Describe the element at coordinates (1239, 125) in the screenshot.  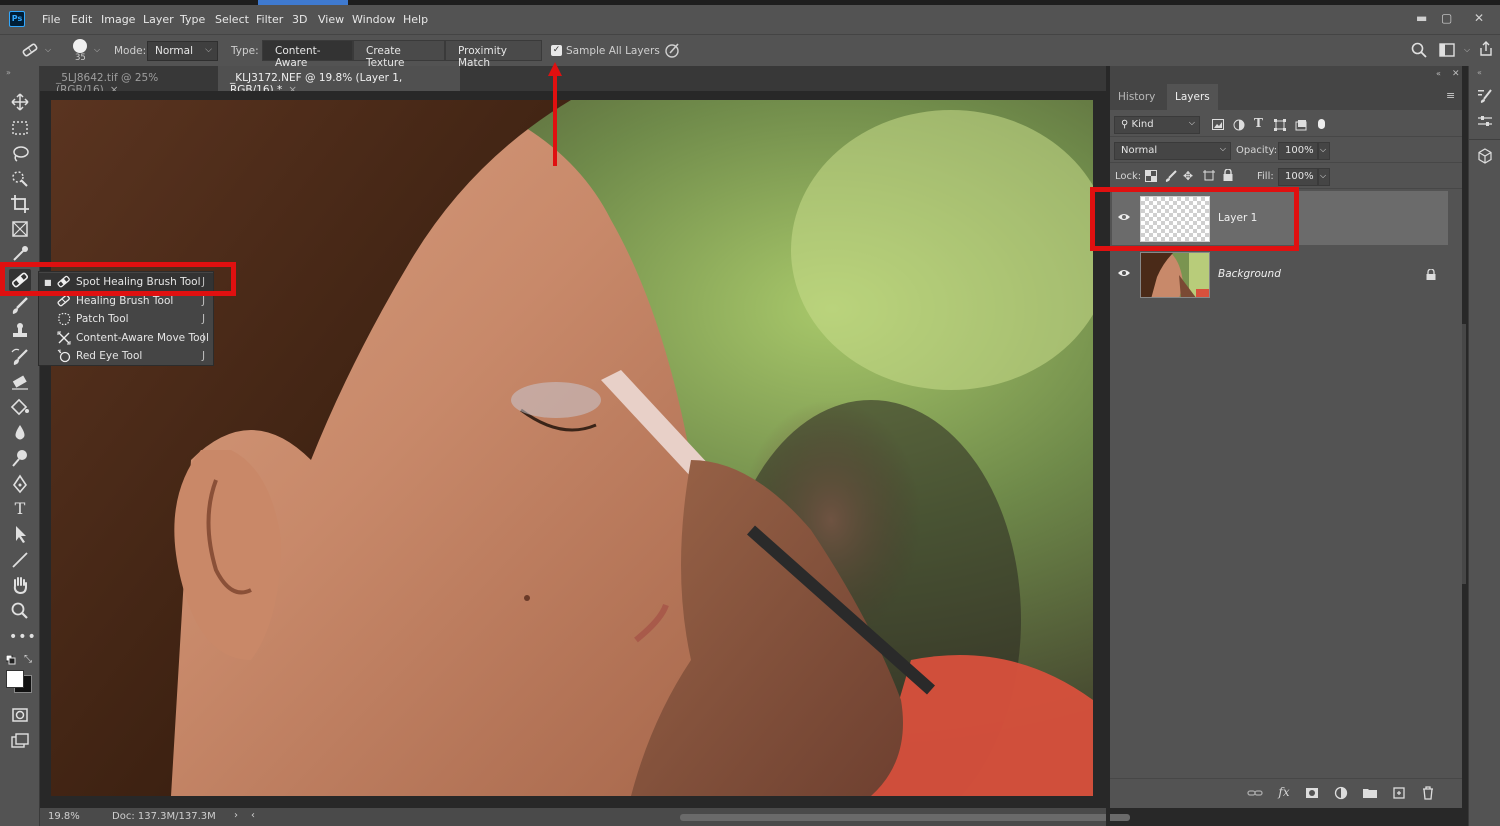
I see `filter-adjustment-icon` at that location.